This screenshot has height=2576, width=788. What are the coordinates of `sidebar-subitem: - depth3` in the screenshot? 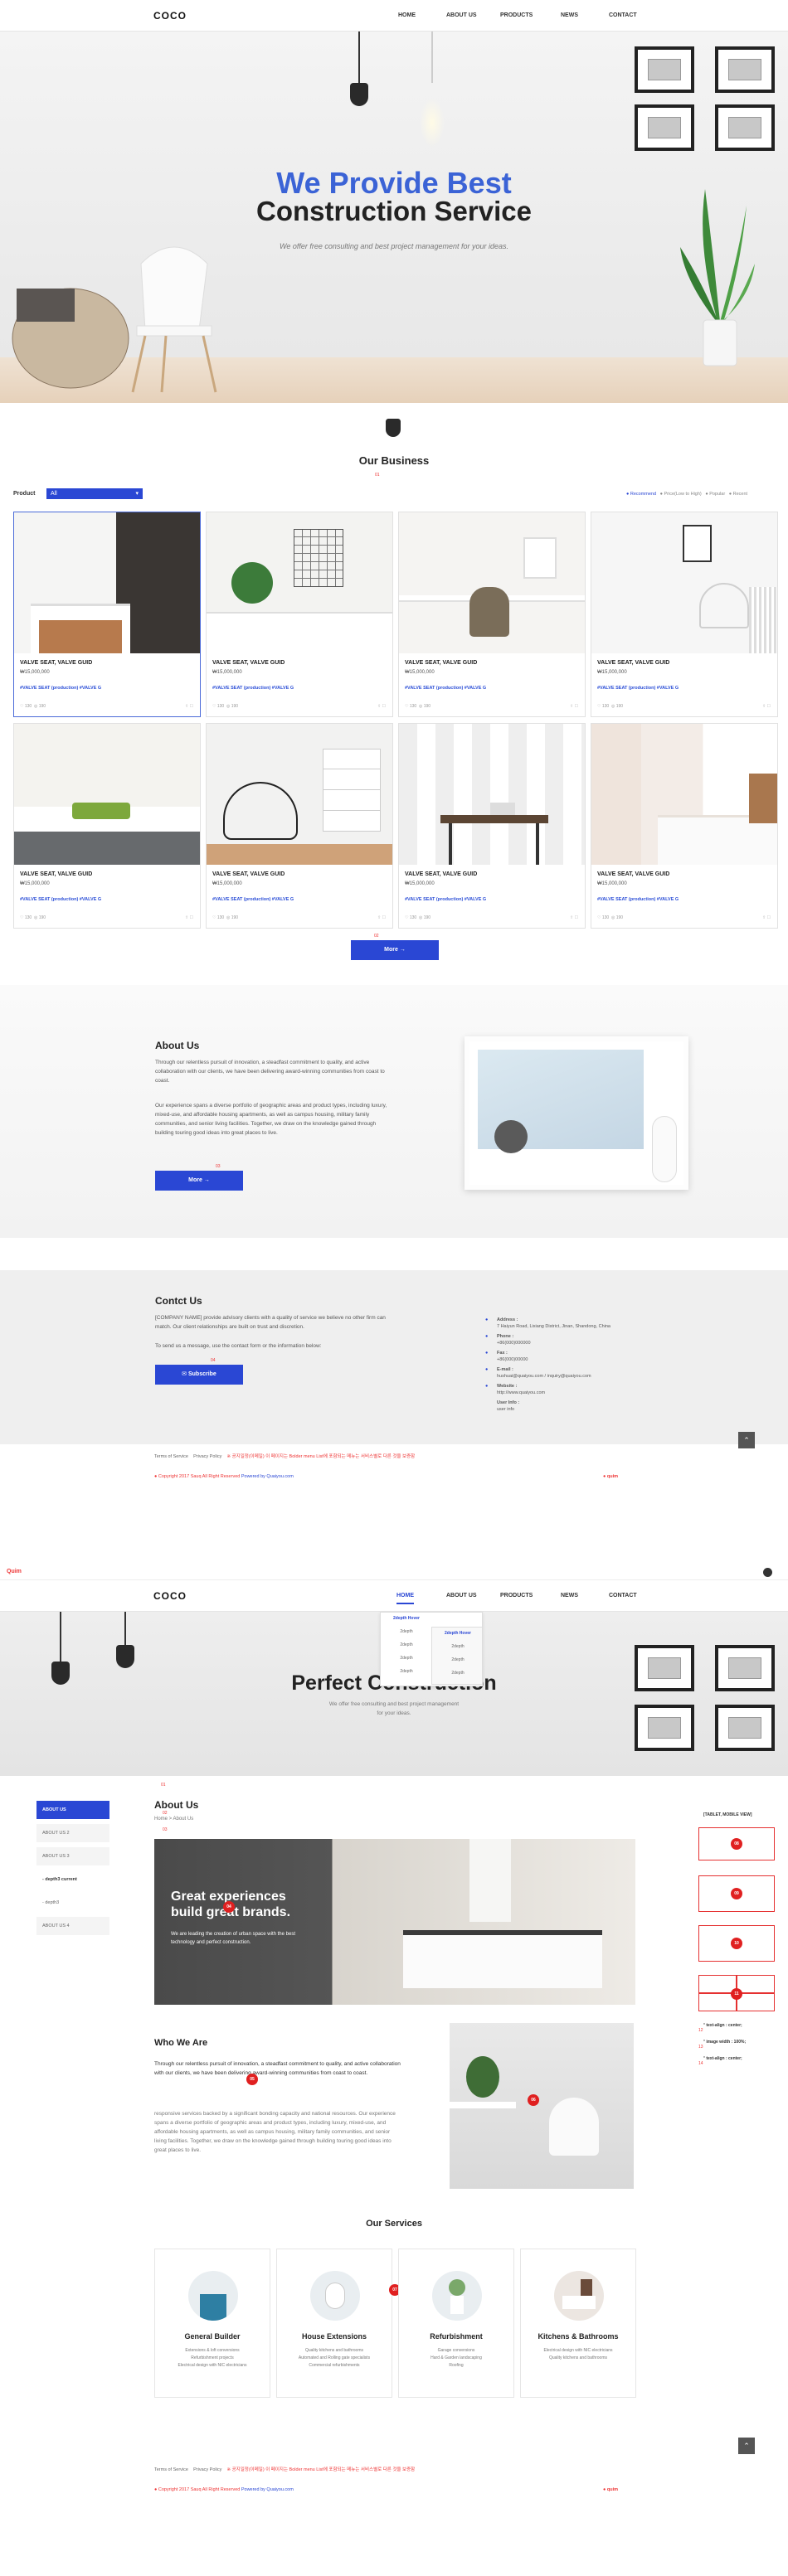 It's located at (73, 1903).